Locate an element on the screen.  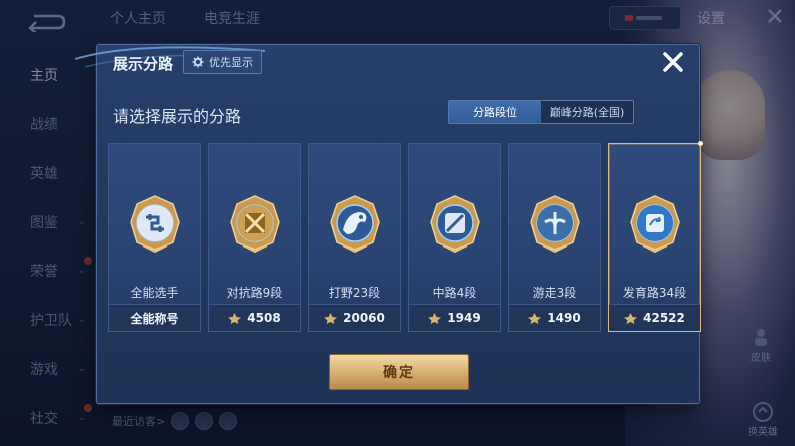
lane-card-title: 打野23段 is located at coordinates (354, 293).